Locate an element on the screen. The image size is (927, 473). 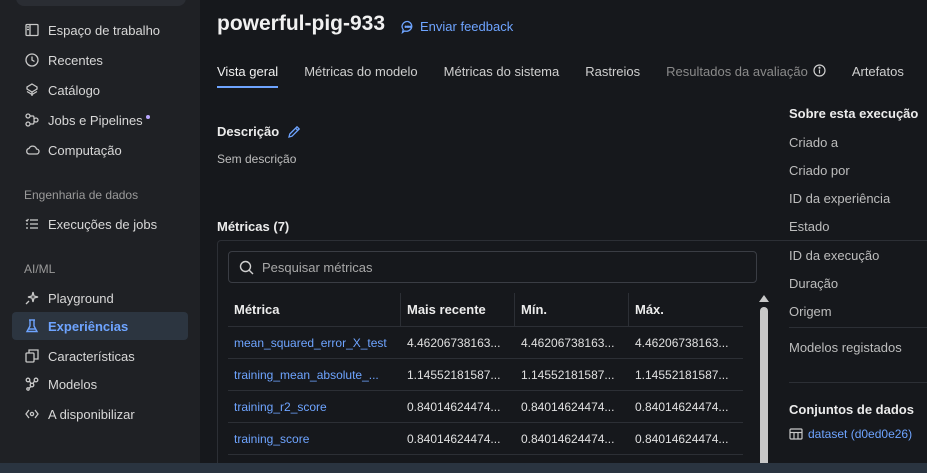
tab-label: Resultados da avaliação is located at coordinates (737, 71).